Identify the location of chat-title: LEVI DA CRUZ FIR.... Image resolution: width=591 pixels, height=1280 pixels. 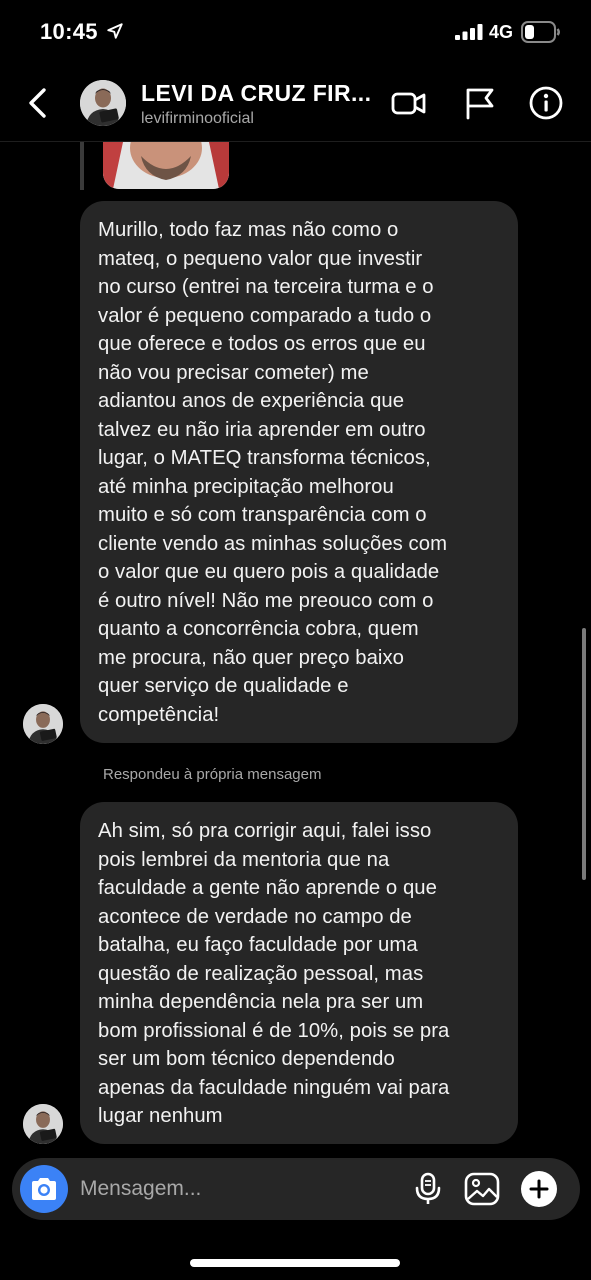
(256, 93).